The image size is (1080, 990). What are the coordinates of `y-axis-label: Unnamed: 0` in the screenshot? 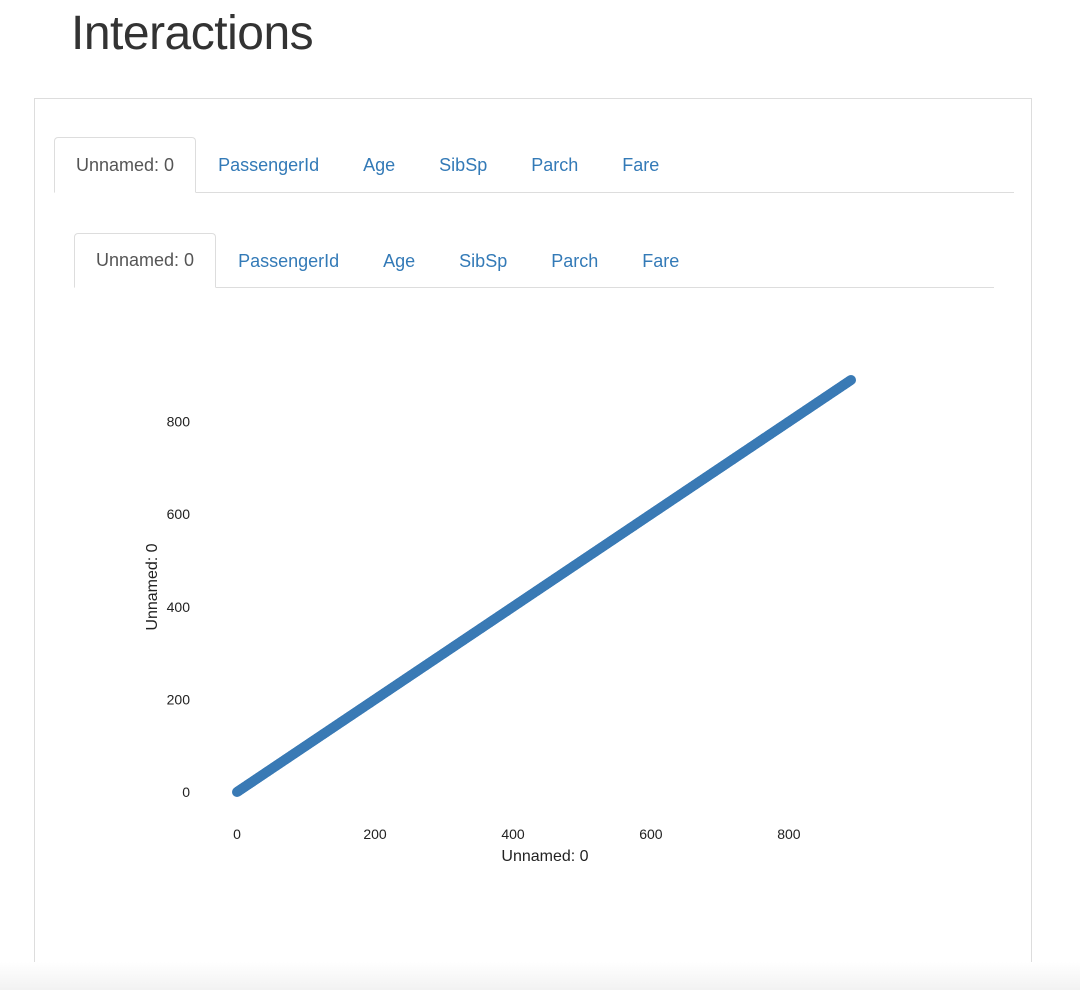 It's located at (152, 586).